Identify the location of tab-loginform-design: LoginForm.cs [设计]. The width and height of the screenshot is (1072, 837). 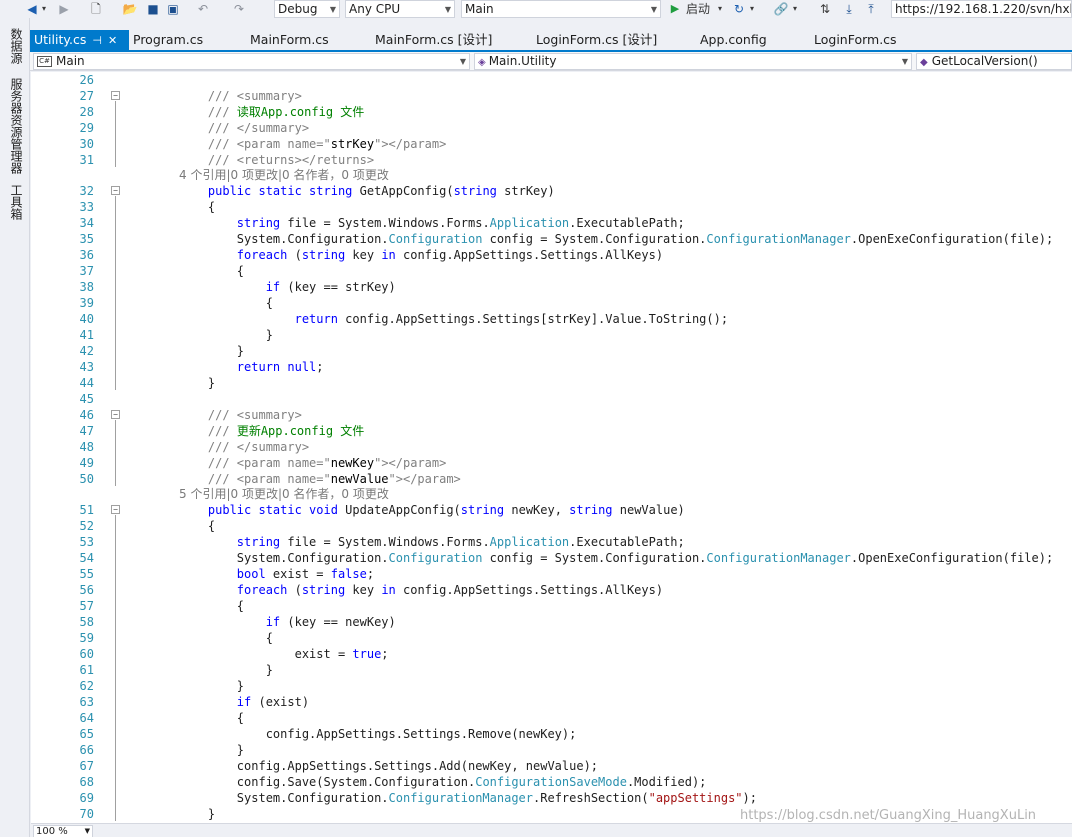
(596, 40).